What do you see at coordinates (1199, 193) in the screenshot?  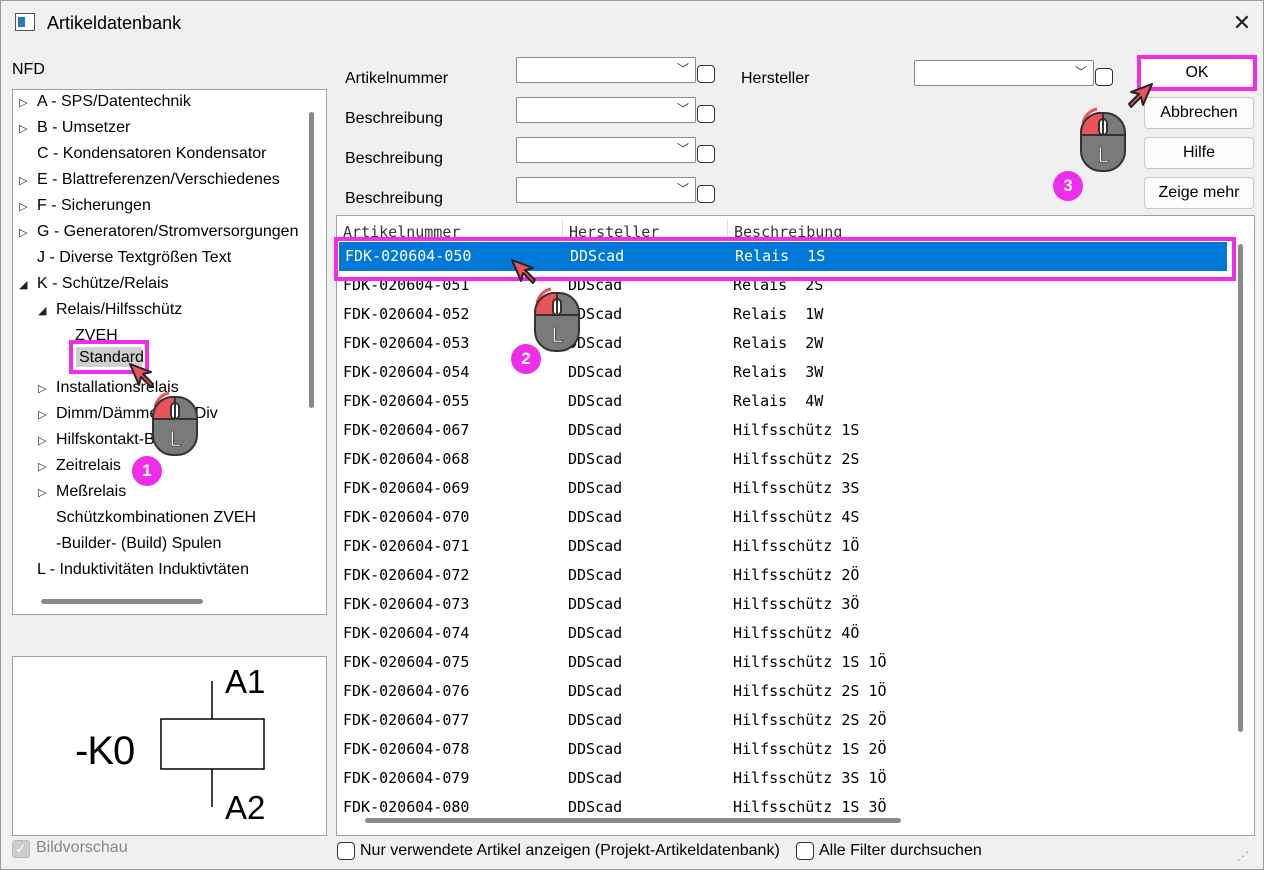 I see `show-more-button: Zeige mehr` at bounding box center [1199, 193].